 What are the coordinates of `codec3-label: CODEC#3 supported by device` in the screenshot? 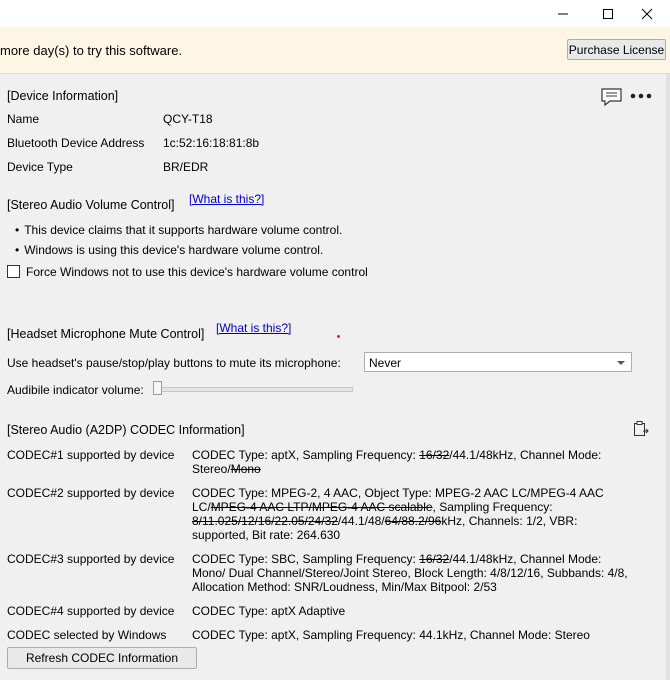 It's located at (91, 559).